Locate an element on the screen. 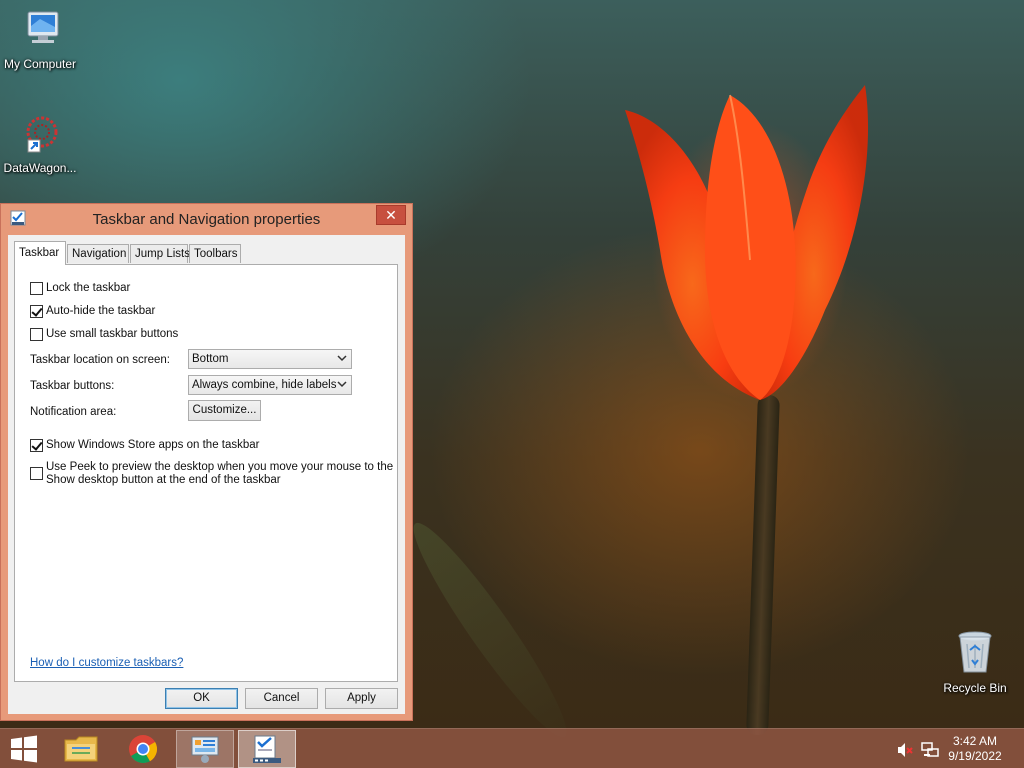 Image resolution: width=1024 pixels, height=768 pixels. dialog-title: Taskbar and Navigation properties is located at coordinates (206, 219).